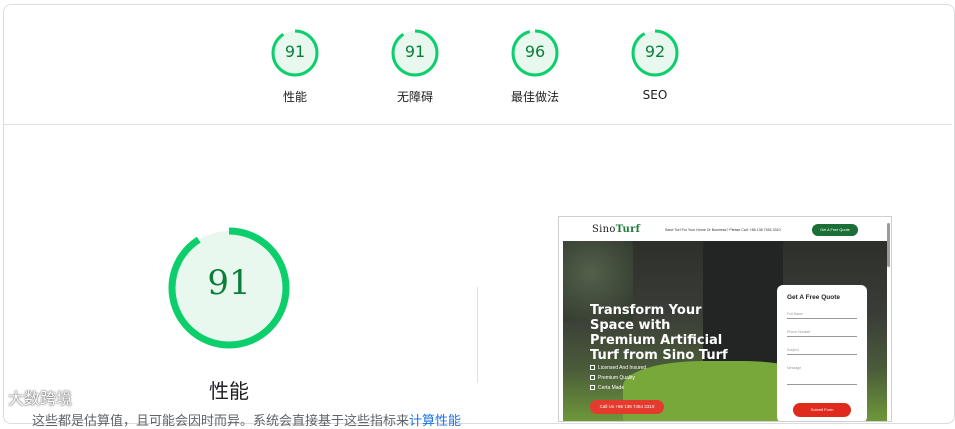  I want to click on hero-call-button: Call Us +86 138 7454 3310, so click(627, 407).